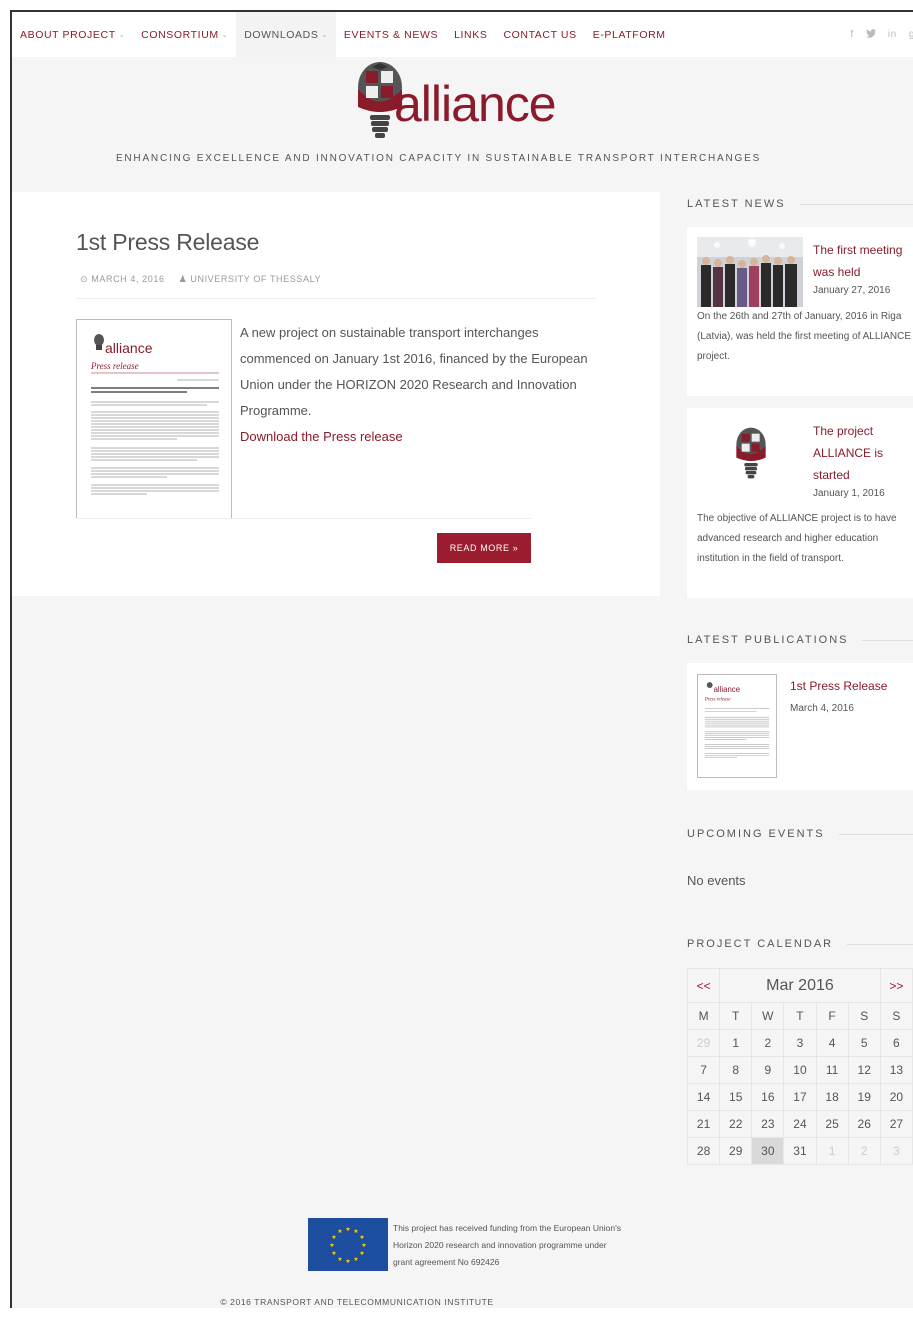 The width and height of the screenshot is (913, 1341). Describe the element at coordinates (286, 34) in the screenshot. I see `nav-downloads: DOWNLOADS ⌄` at that location.